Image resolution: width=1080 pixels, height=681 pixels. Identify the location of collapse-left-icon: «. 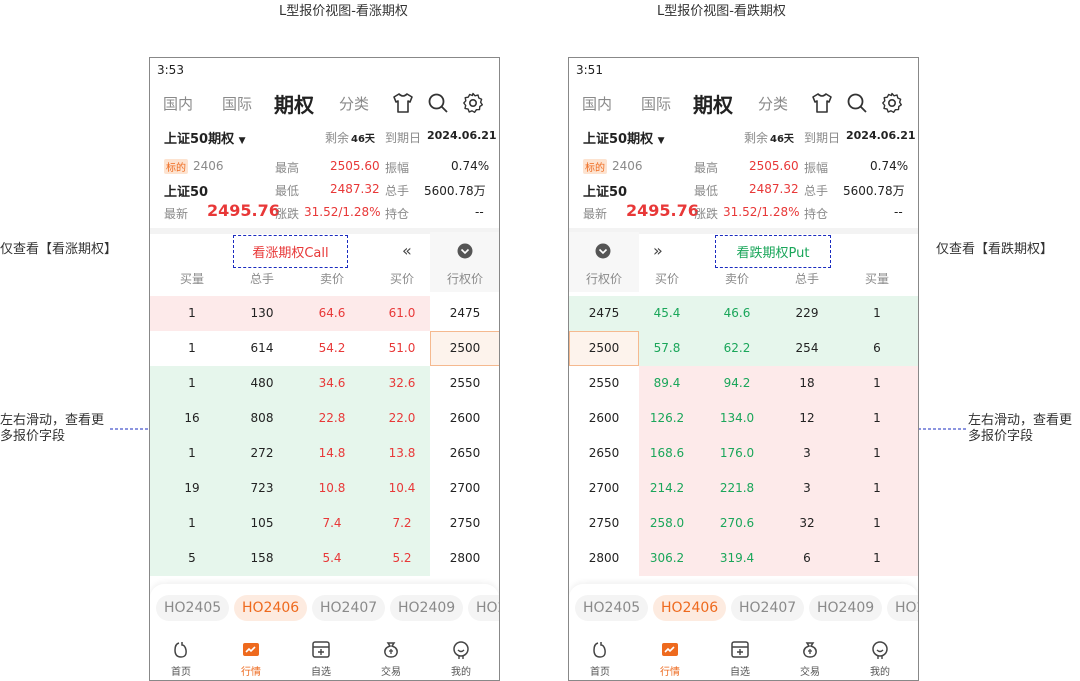
(407, 250).